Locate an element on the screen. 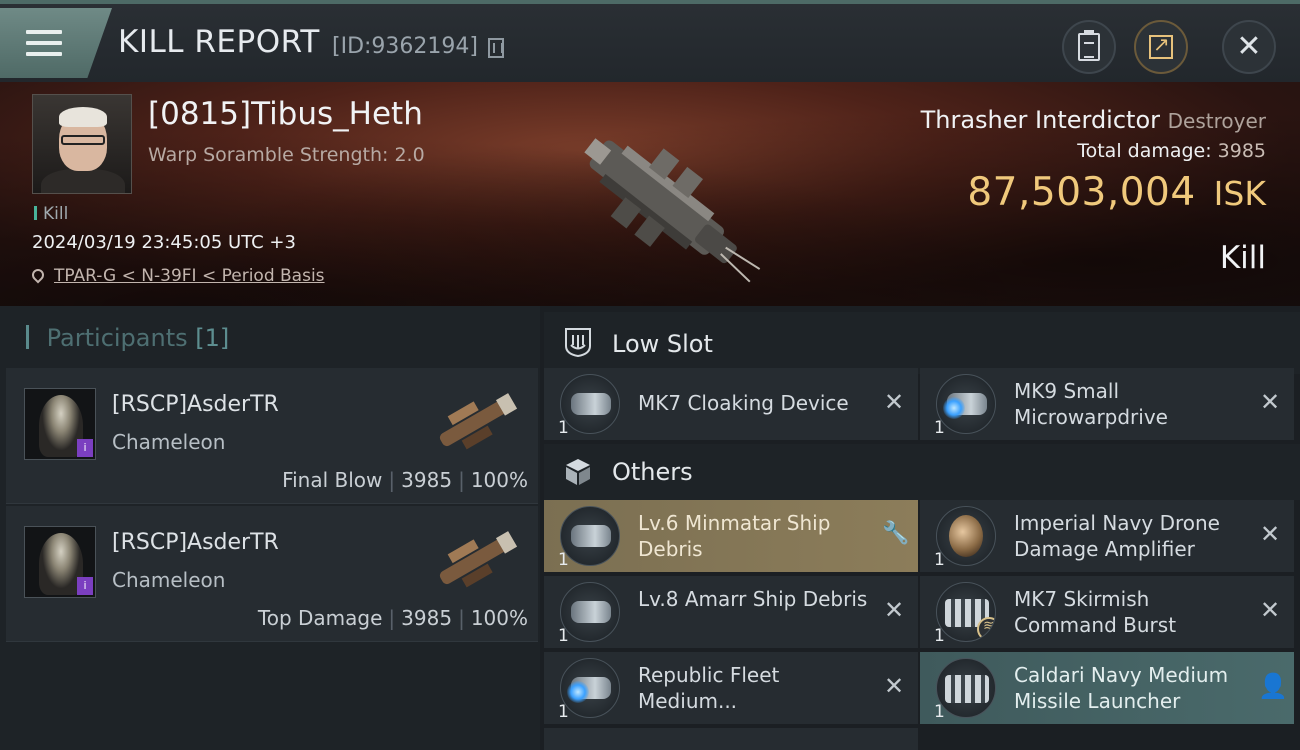 Image resolution: width=1300 pixels, height=750 pixels. kill-location: TPAR-G < N-39FI < Period Basis is located at coordinates (177, 276).